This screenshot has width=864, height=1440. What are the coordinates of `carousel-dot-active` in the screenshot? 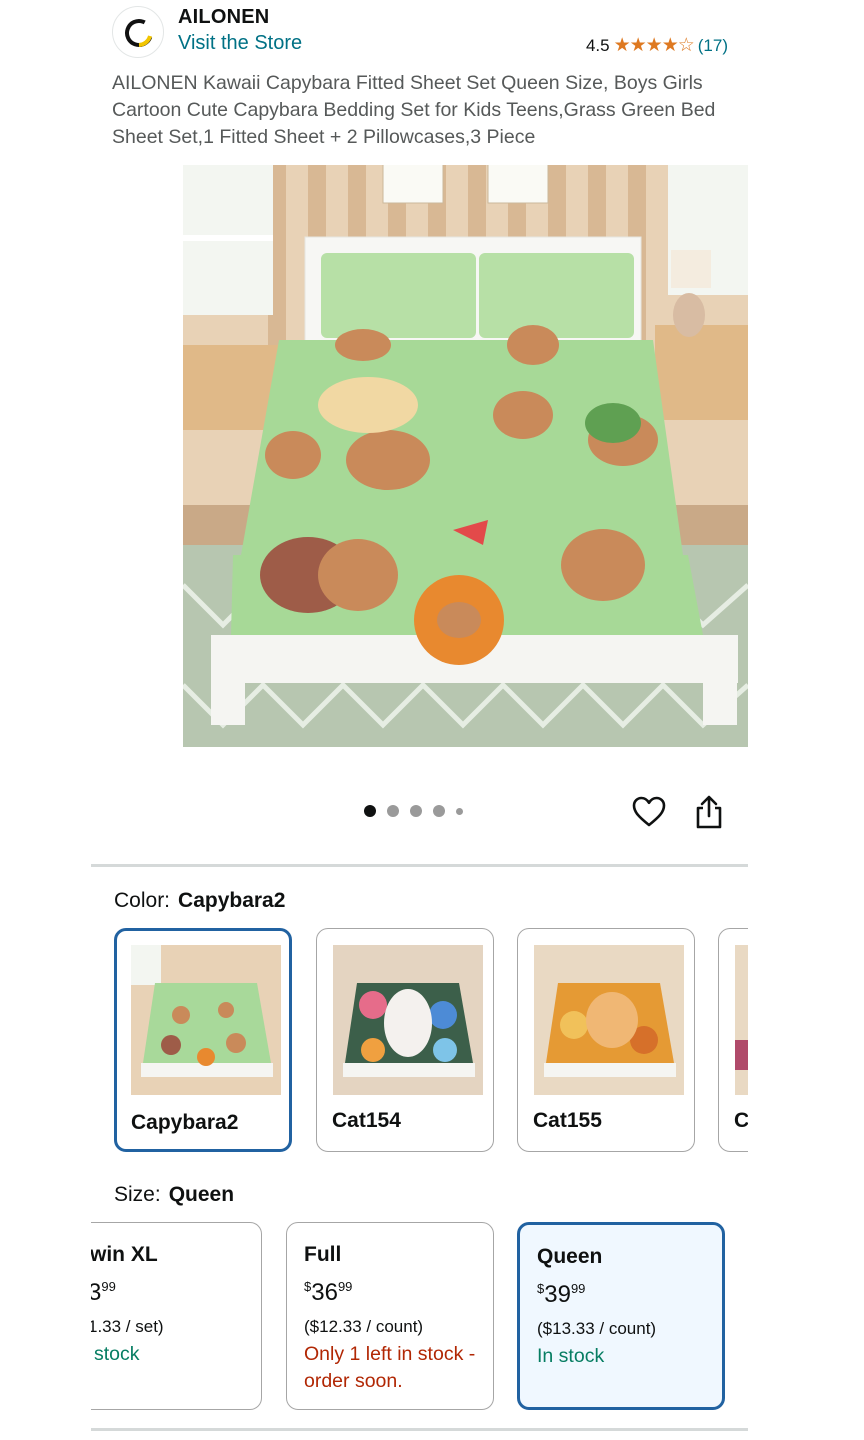 It's located at (370, 811).